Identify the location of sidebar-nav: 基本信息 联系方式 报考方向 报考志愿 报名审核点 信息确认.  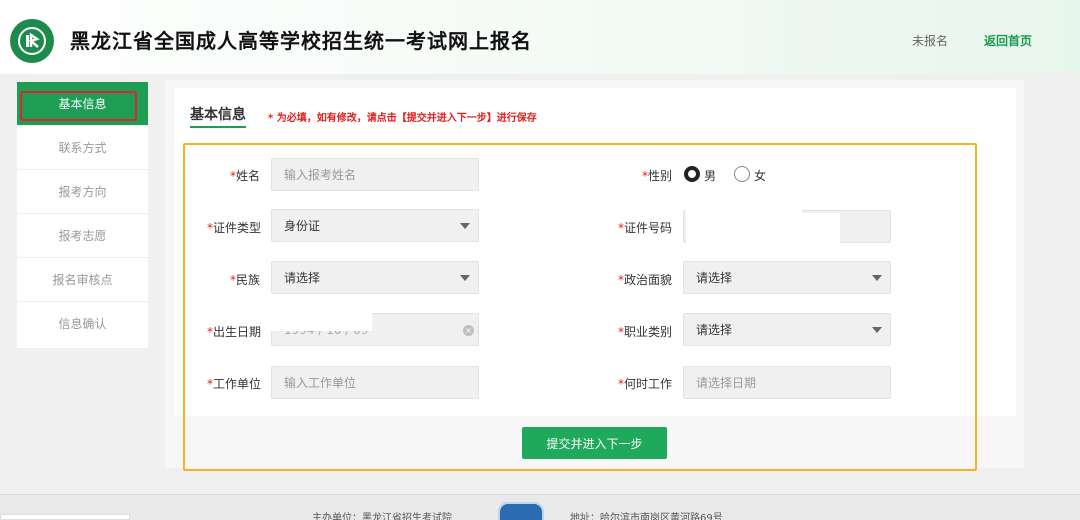
(82, 215).